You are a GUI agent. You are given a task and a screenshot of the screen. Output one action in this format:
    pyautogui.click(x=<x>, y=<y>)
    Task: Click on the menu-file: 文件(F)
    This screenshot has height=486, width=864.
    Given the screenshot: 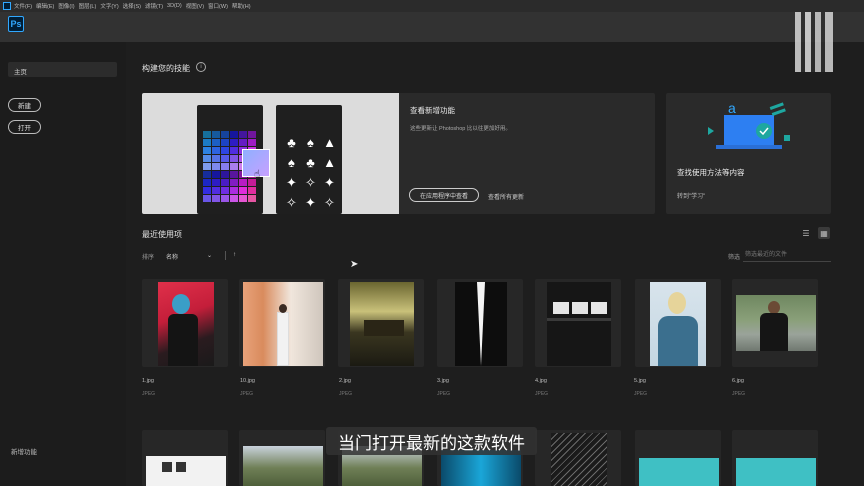 What is the action you would take?
    pyautogui.click(x=23, y=6)
    